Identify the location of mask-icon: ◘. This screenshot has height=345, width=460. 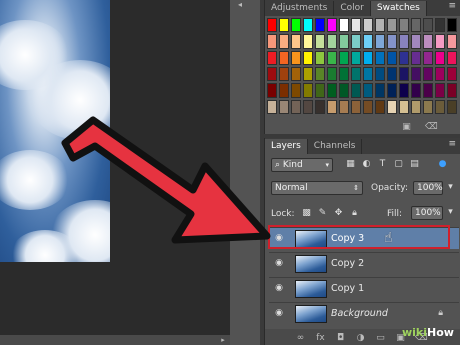
(340, 338).